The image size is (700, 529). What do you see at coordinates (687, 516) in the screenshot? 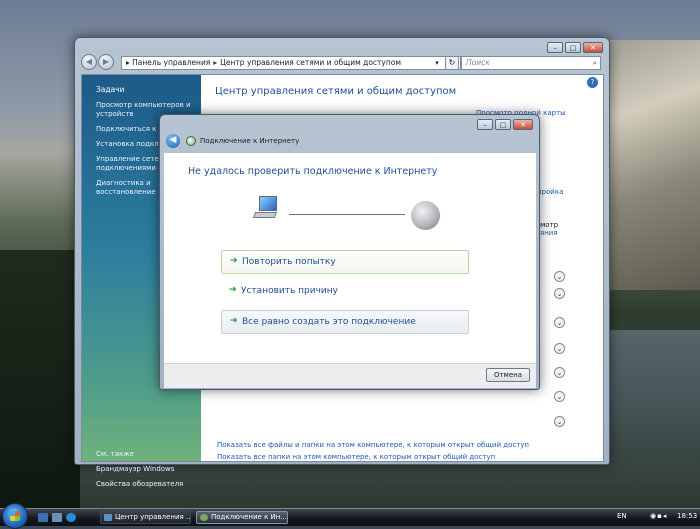
I see `clock: 18:53` at bounding box center [687, 516].